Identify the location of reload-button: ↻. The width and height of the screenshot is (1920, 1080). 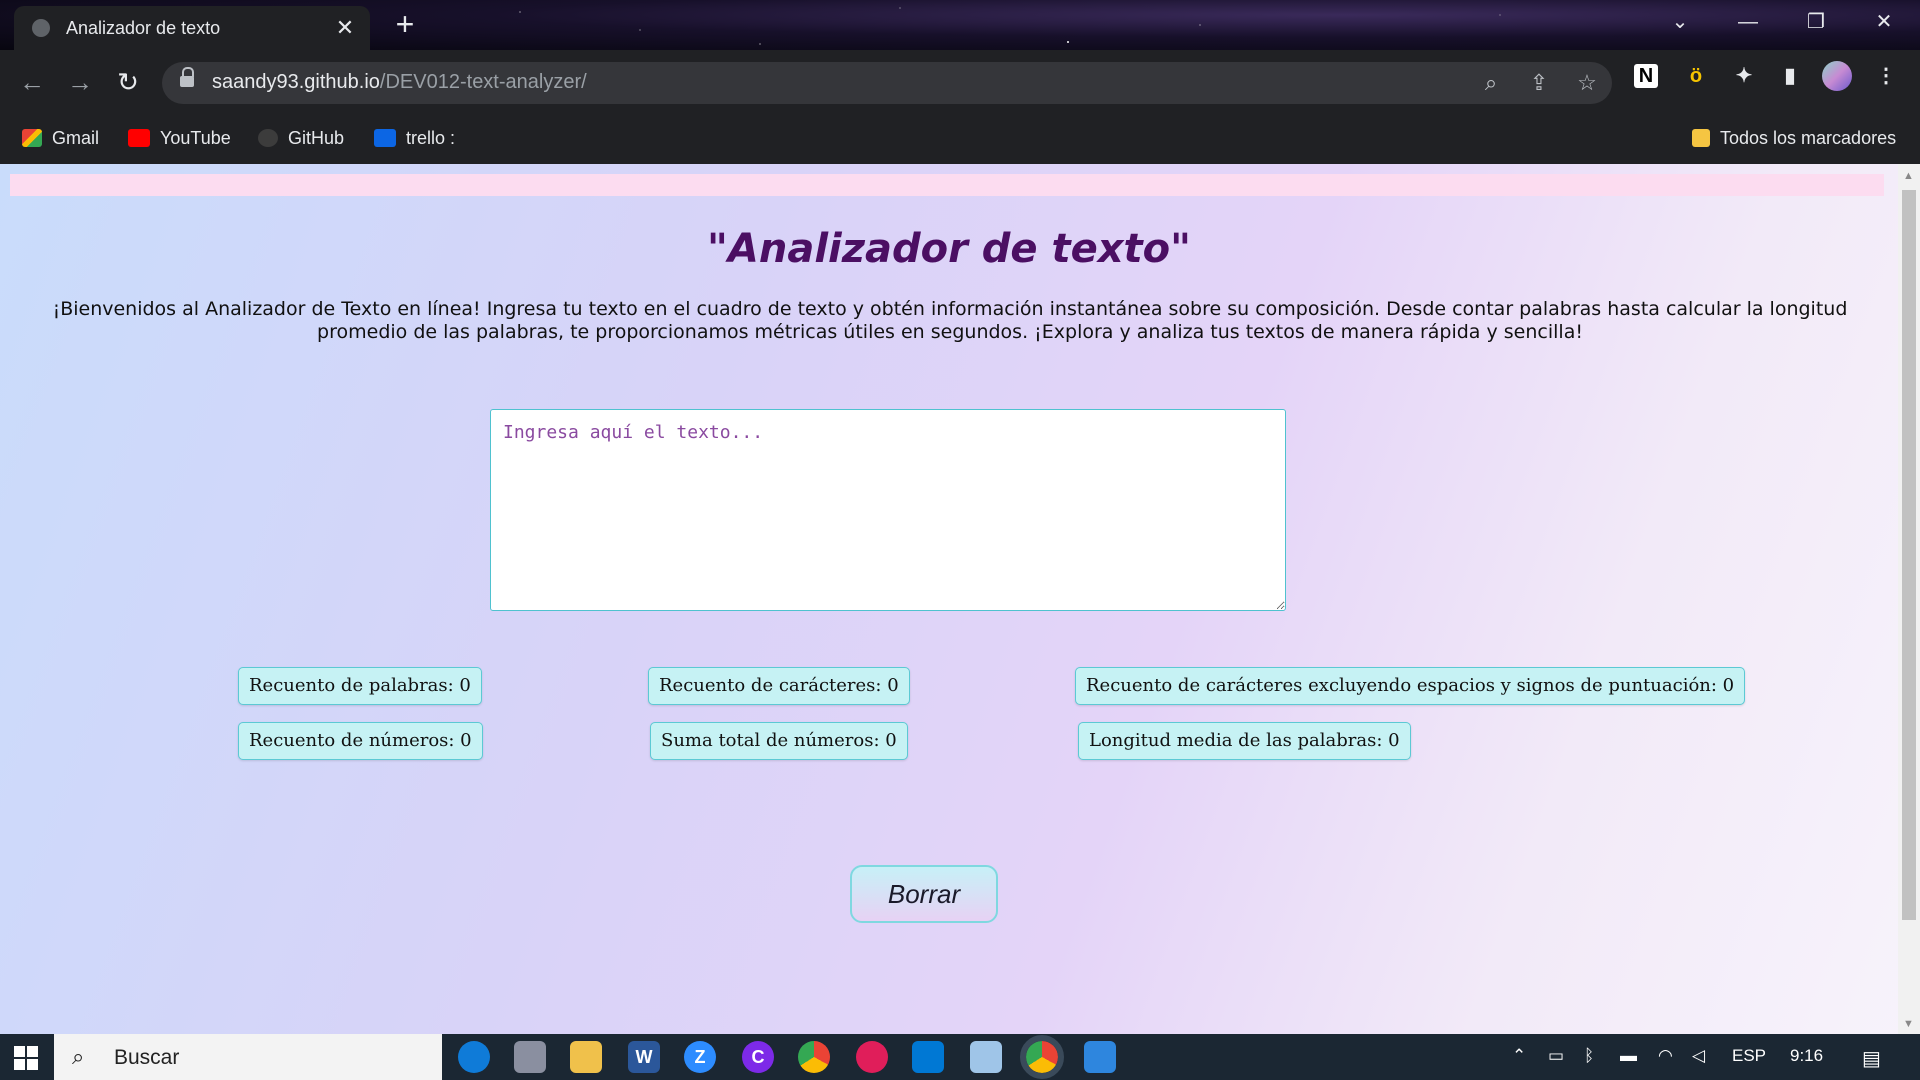
(128, 82).